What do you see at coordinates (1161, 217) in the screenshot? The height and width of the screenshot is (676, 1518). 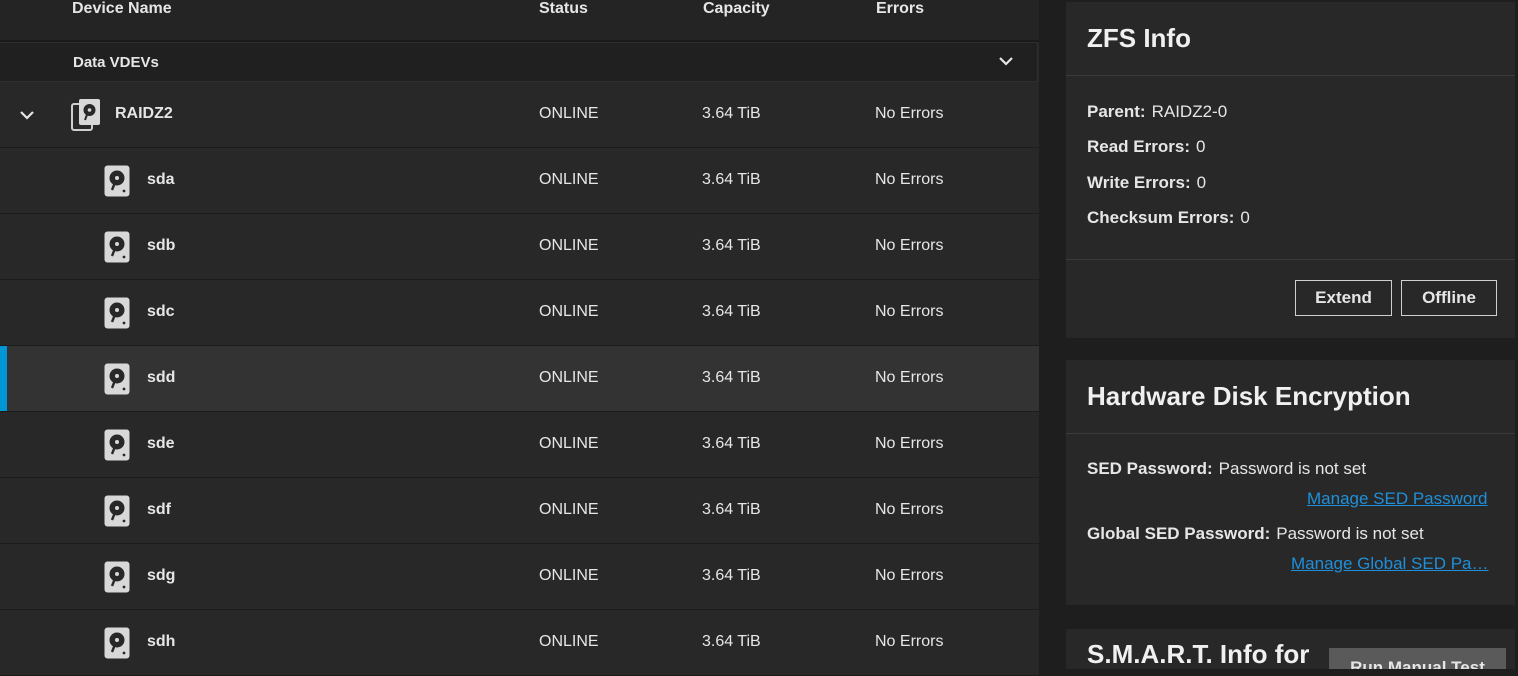 I see `checksum-errors-label: Checksum Errors:` at bounding box center [1161, 217].